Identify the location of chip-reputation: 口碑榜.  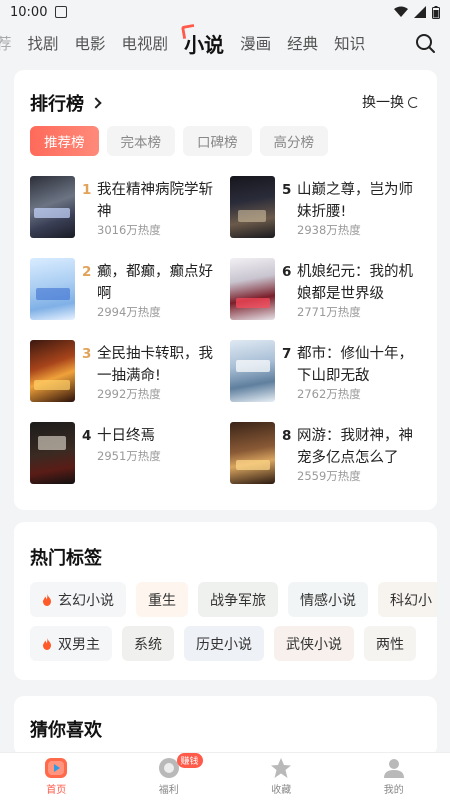
(217, 141).